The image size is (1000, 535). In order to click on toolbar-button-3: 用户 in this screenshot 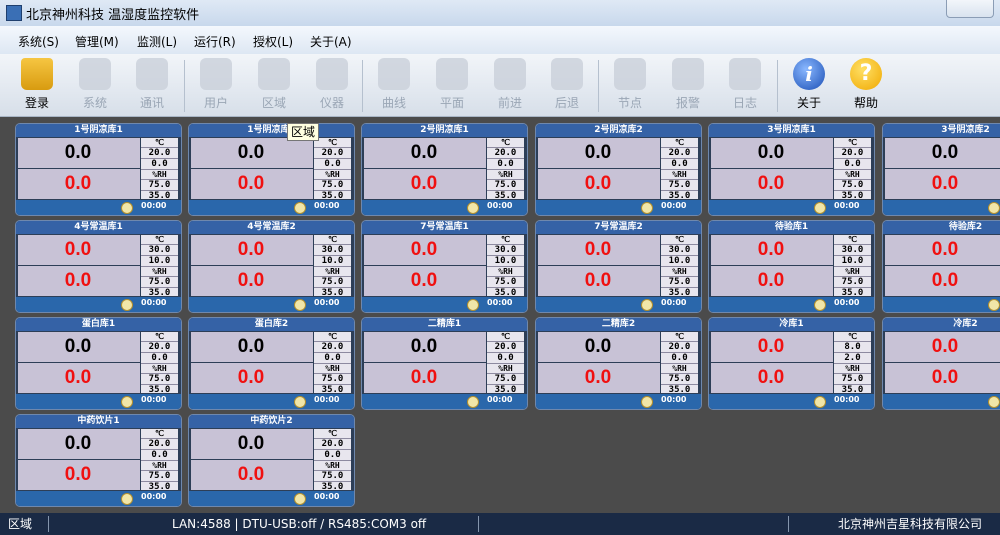, I will do `click(216, 86)`.